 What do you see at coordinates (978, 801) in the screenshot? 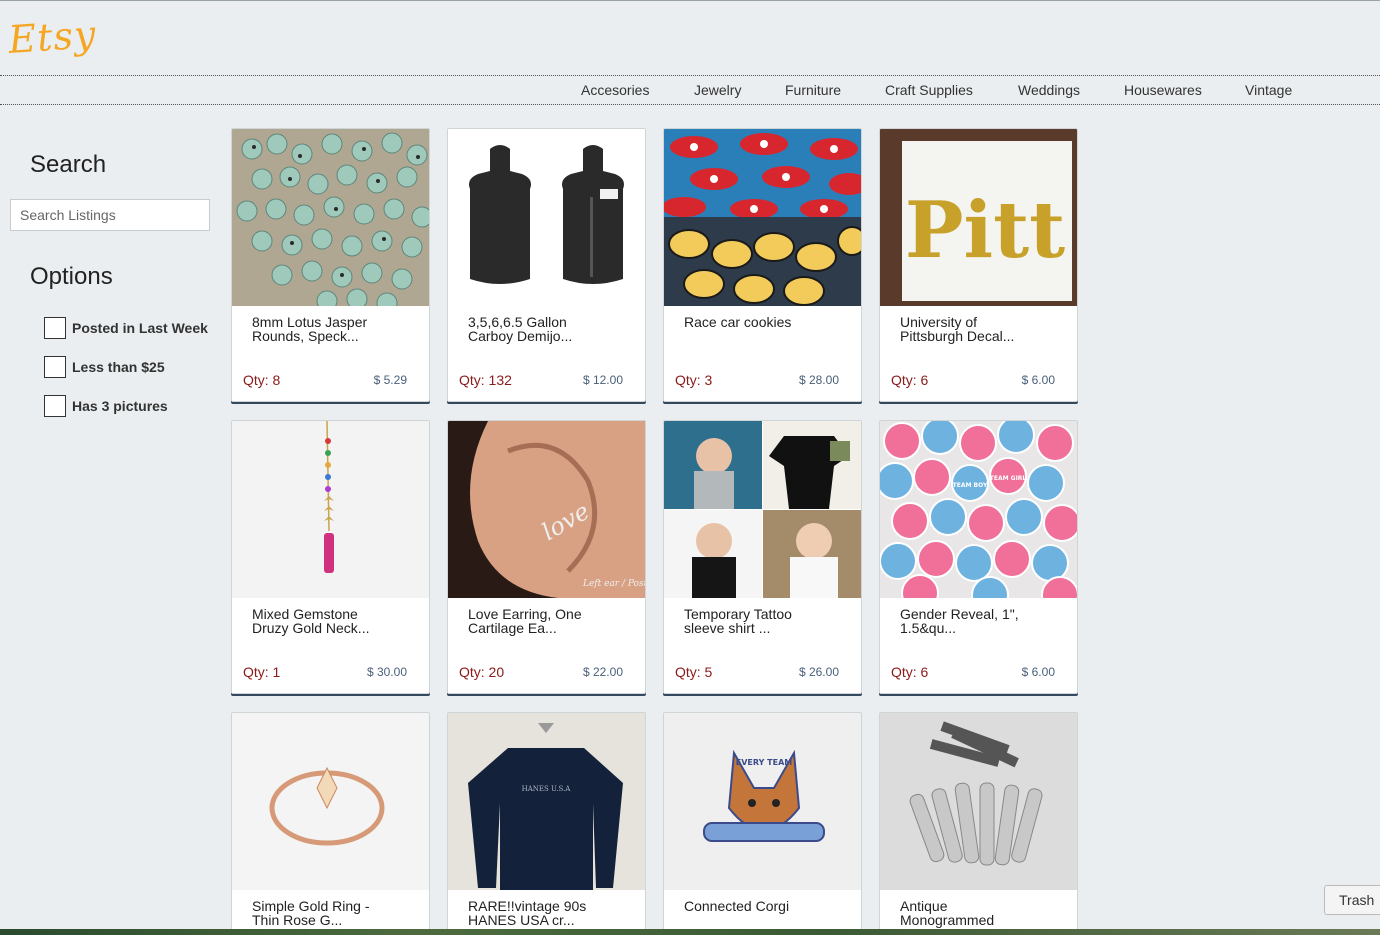
I see `listing-image-antique-knives` at bounding box center [978, 801].